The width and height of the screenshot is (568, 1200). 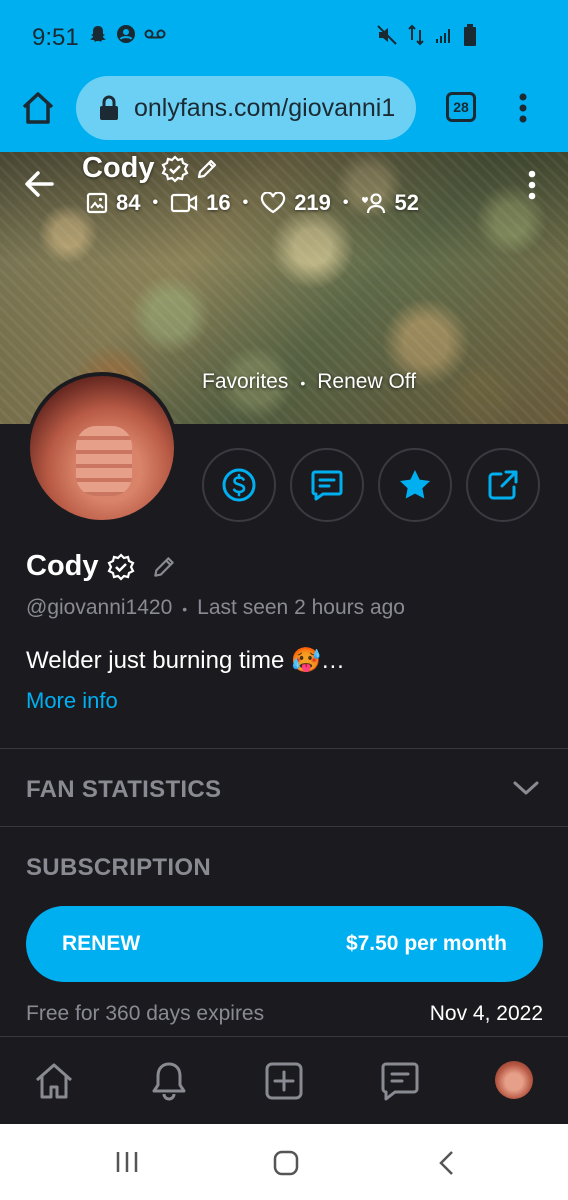 I want to click on address-bar: onlyfans.com/giovanni1, so click(x=246, y=108).